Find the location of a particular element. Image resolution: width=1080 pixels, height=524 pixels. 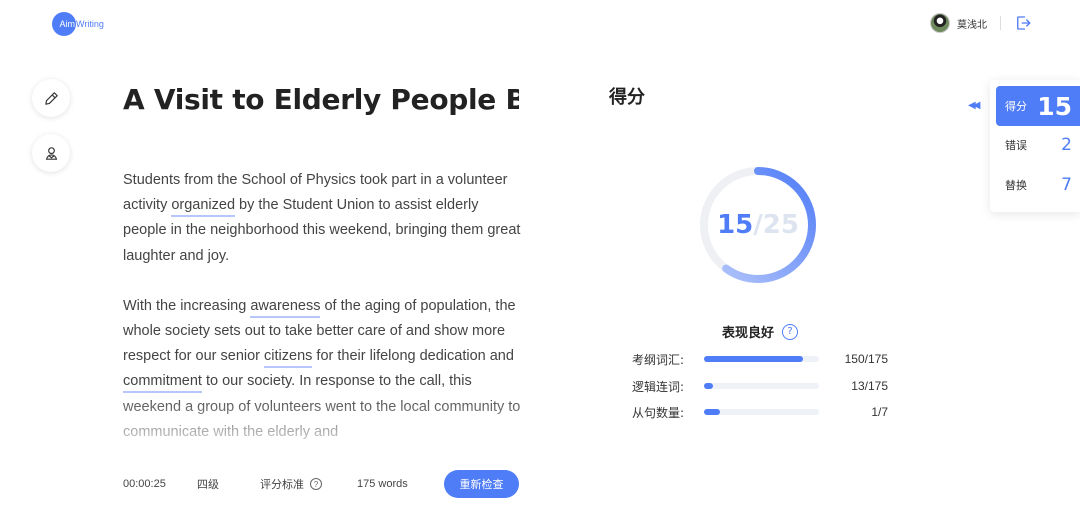

highlighted-word: commitment is located at coordinates (162, 383).